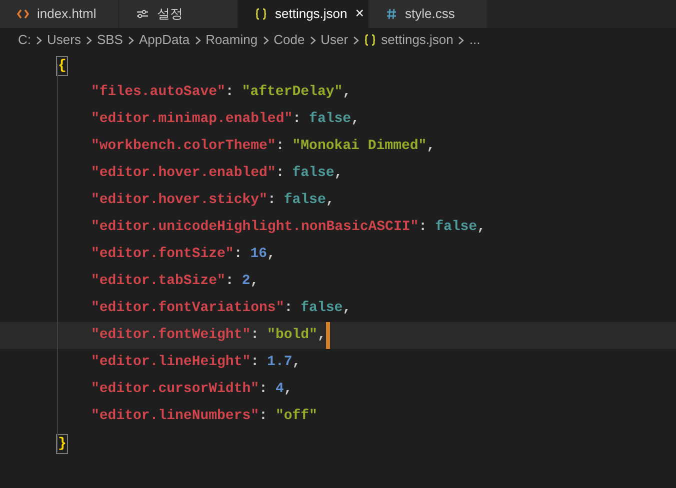  Describe the element at coordinates (158, 281) in the screenshot. I see `json-key: "editor.tabSize"` at that location.